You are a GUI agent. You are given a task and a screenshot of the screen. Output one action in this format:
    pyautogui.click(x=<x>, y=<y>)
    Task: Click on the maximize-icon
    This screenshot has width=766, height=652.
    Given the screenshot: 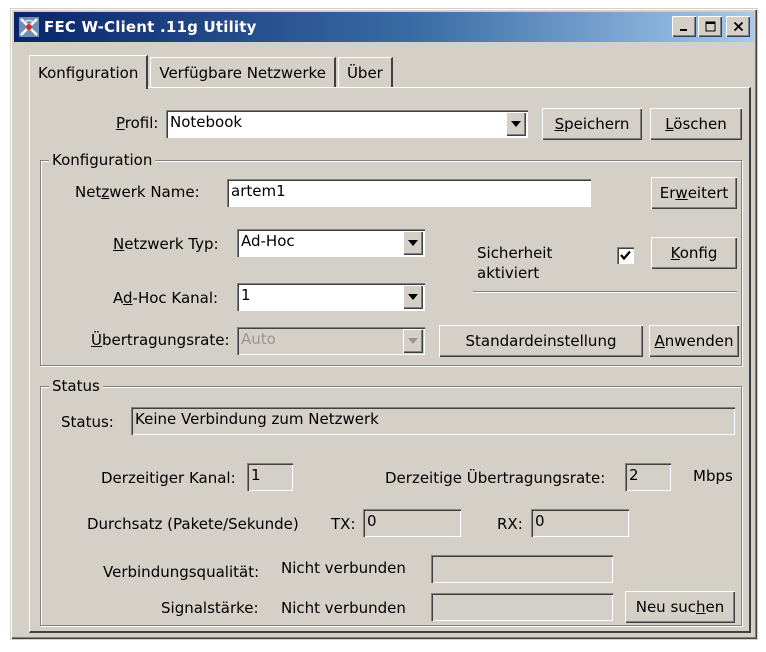 What is the action you would take?
    pyautogui.click(x=710, y=26)
    